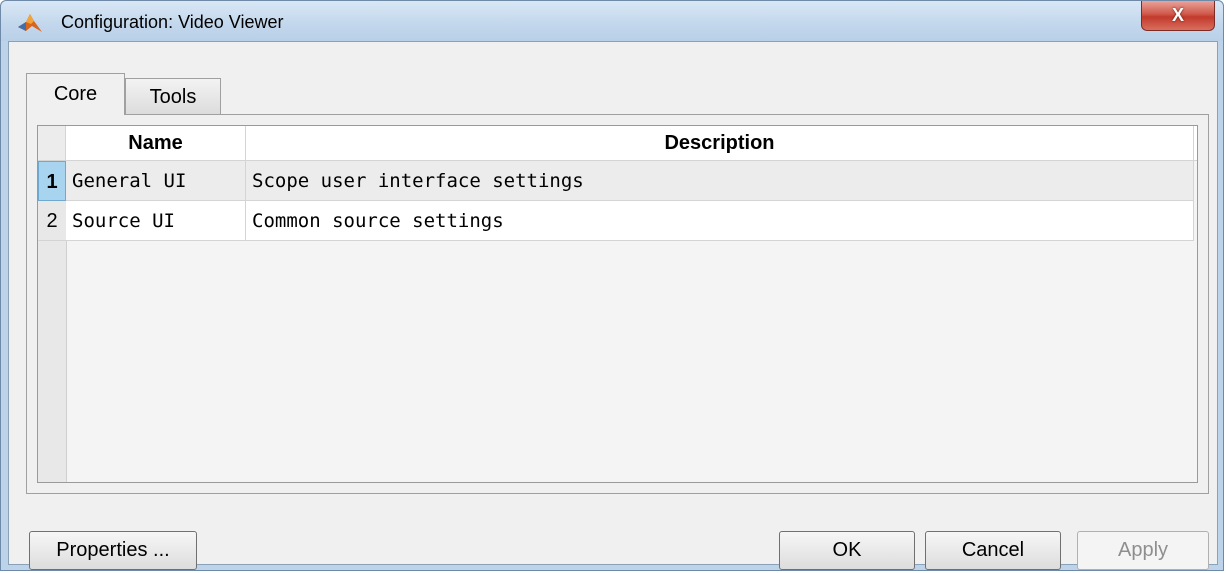 The height and width of the screenshot is (573, 1226). What do you see at coordinates (847, 550) in the screenshot?
I see `ok-button: OK` at bounding box center [847, 550].